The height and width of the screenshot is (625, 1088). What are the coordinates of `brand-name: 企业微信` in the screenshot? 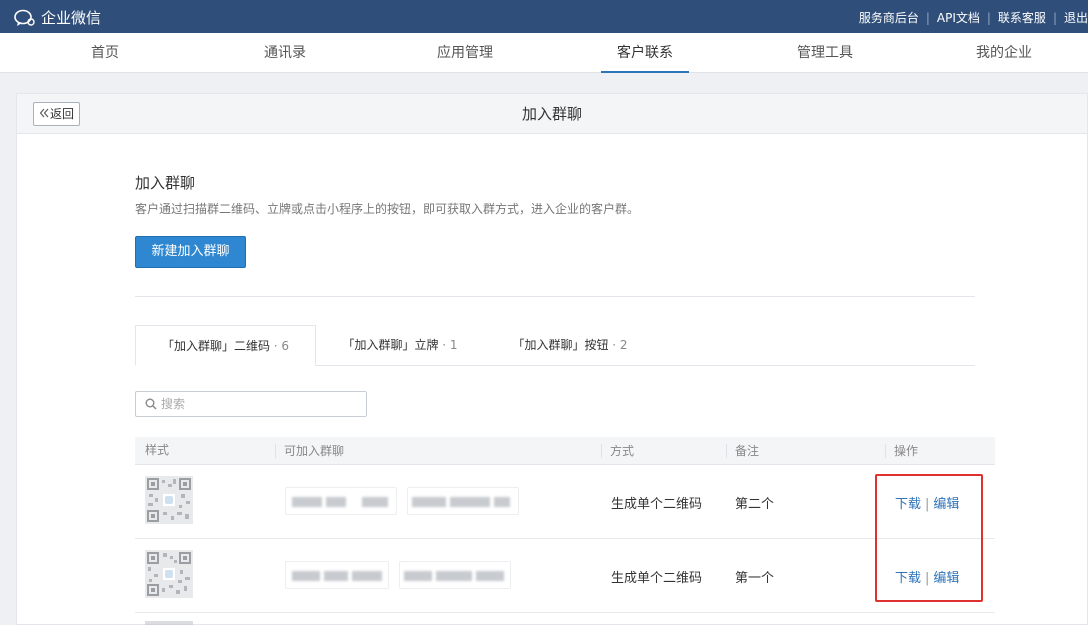 It's located at (71, 18).